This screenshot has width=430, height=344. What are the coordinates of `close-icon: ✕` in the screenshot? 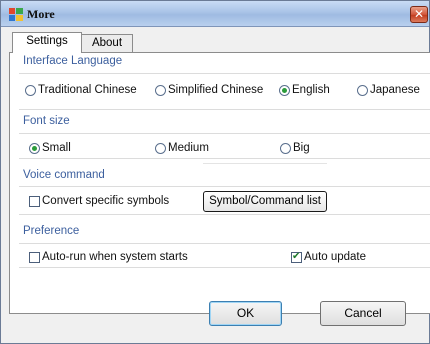 It's located at (419, 14).